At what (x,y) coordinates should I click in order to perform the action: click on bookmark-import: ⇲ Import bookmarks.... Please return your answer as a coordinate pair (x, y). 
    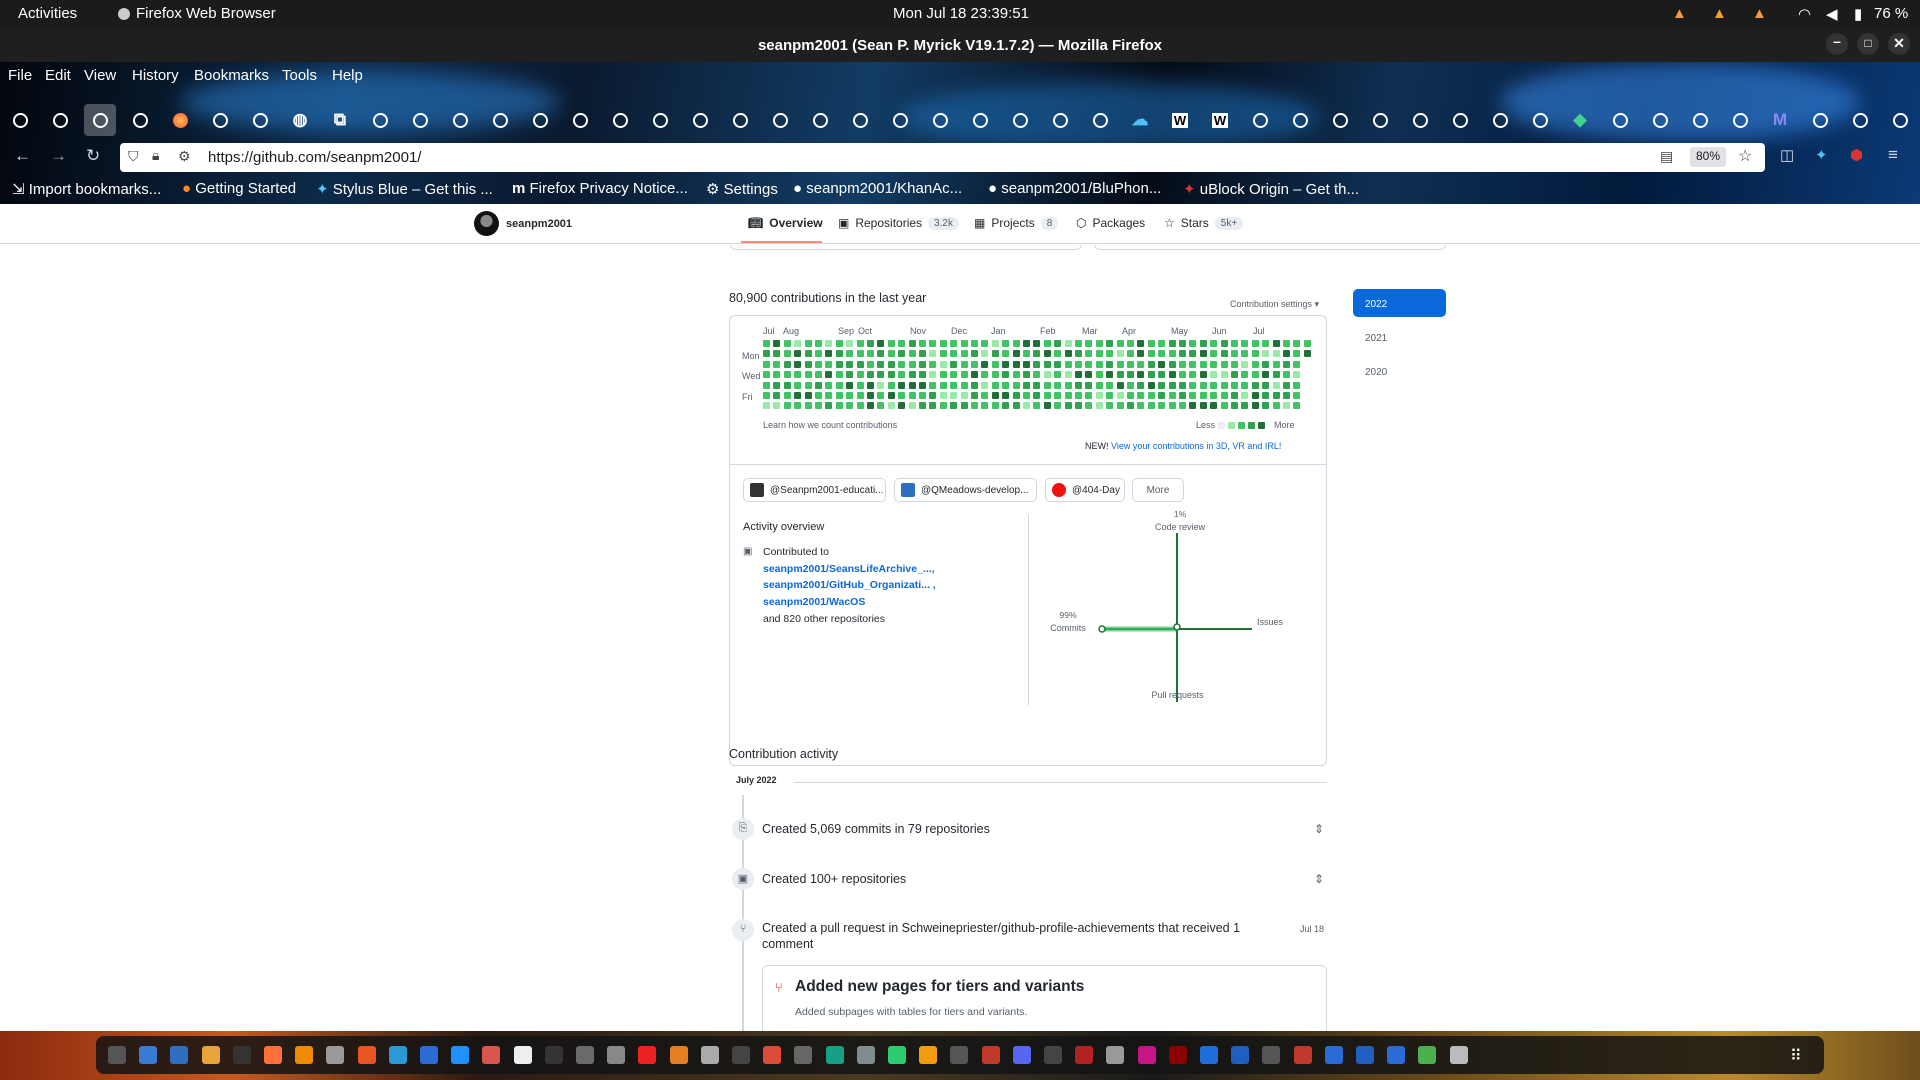
    Looking at the image, I should click on (86, 189).